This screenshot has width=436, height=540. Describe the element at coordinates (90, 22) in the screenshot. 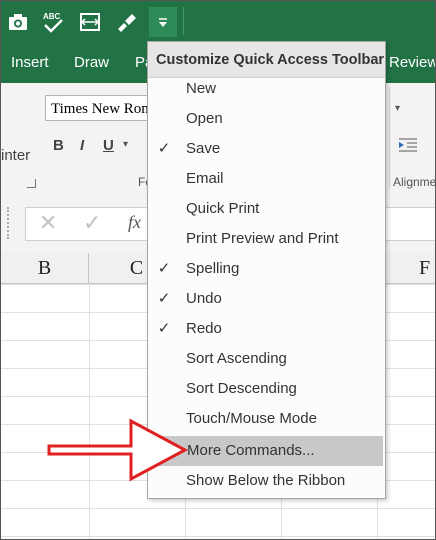

I see `touch-mode-icon` at that location.